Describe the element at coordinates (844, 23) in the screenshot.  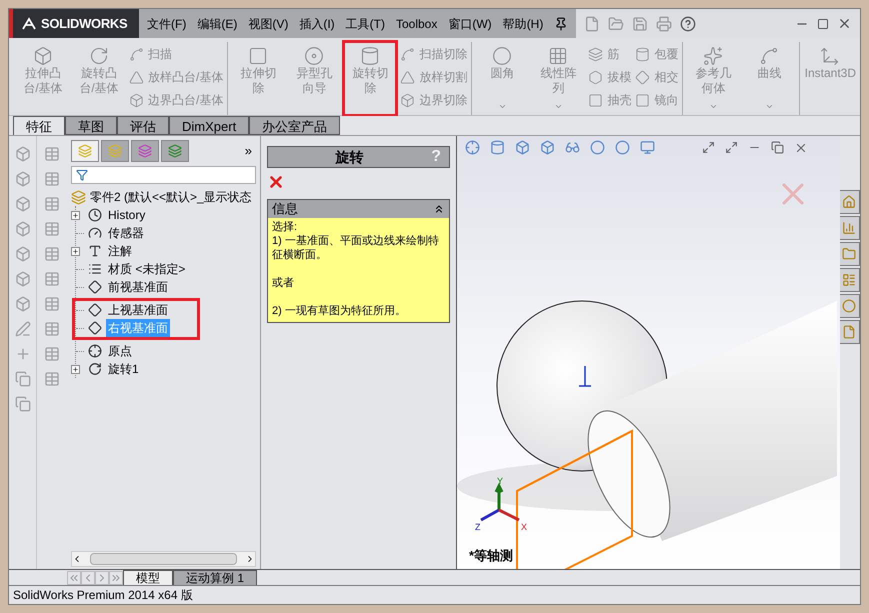
I see `close-icon` at that location.